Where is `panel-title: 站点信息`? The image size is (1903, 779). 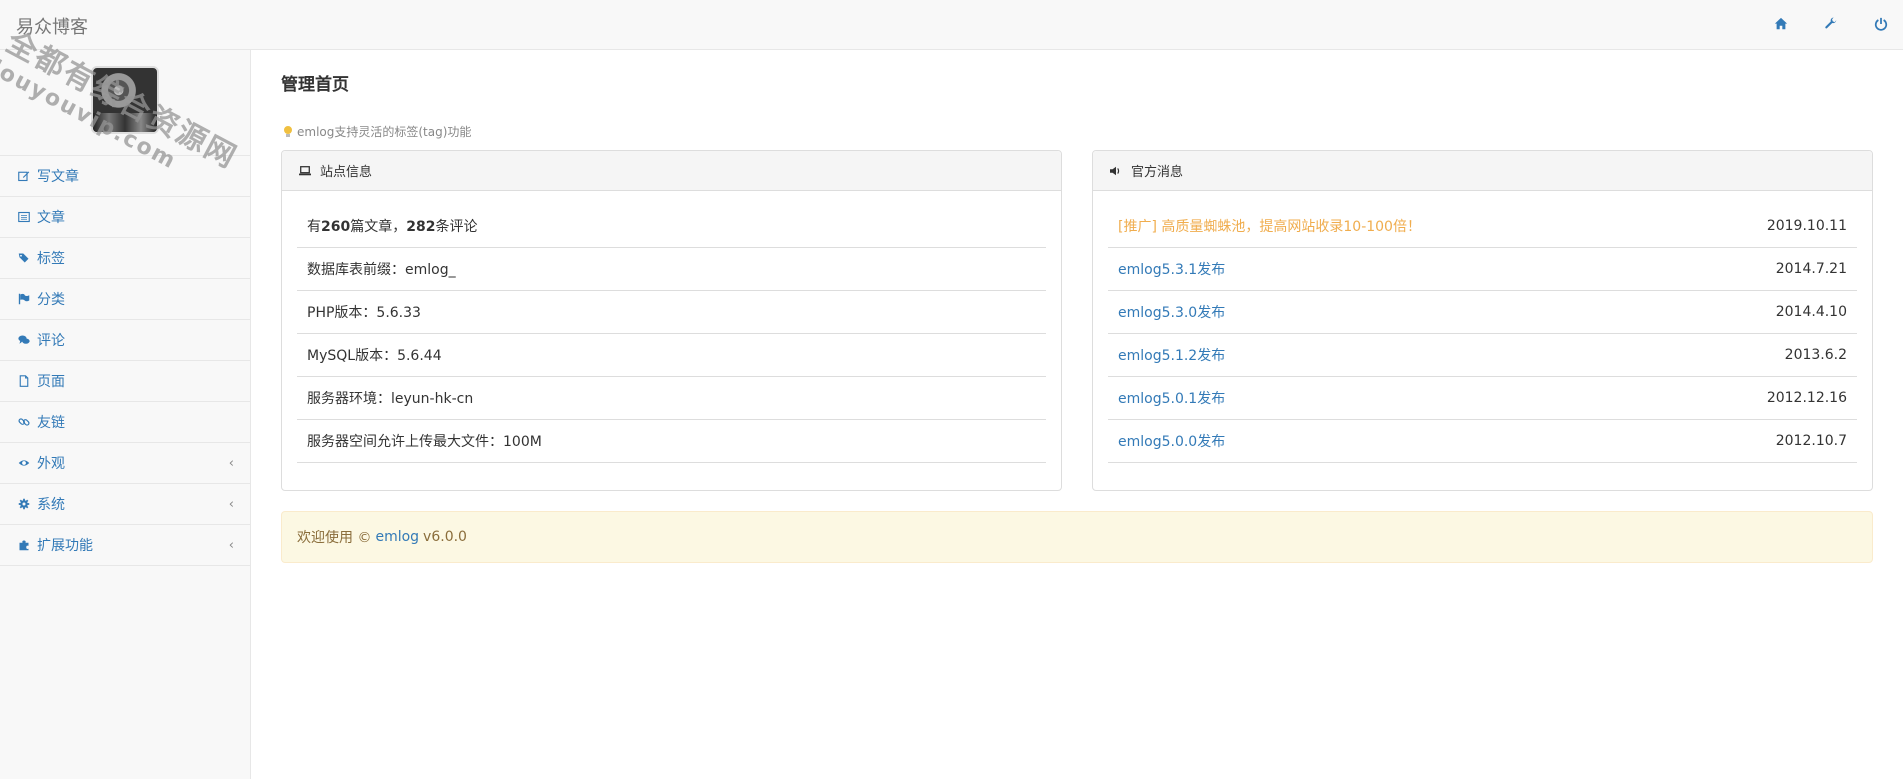
panel-title: 站点信息 is located at coordinates (346, 172).